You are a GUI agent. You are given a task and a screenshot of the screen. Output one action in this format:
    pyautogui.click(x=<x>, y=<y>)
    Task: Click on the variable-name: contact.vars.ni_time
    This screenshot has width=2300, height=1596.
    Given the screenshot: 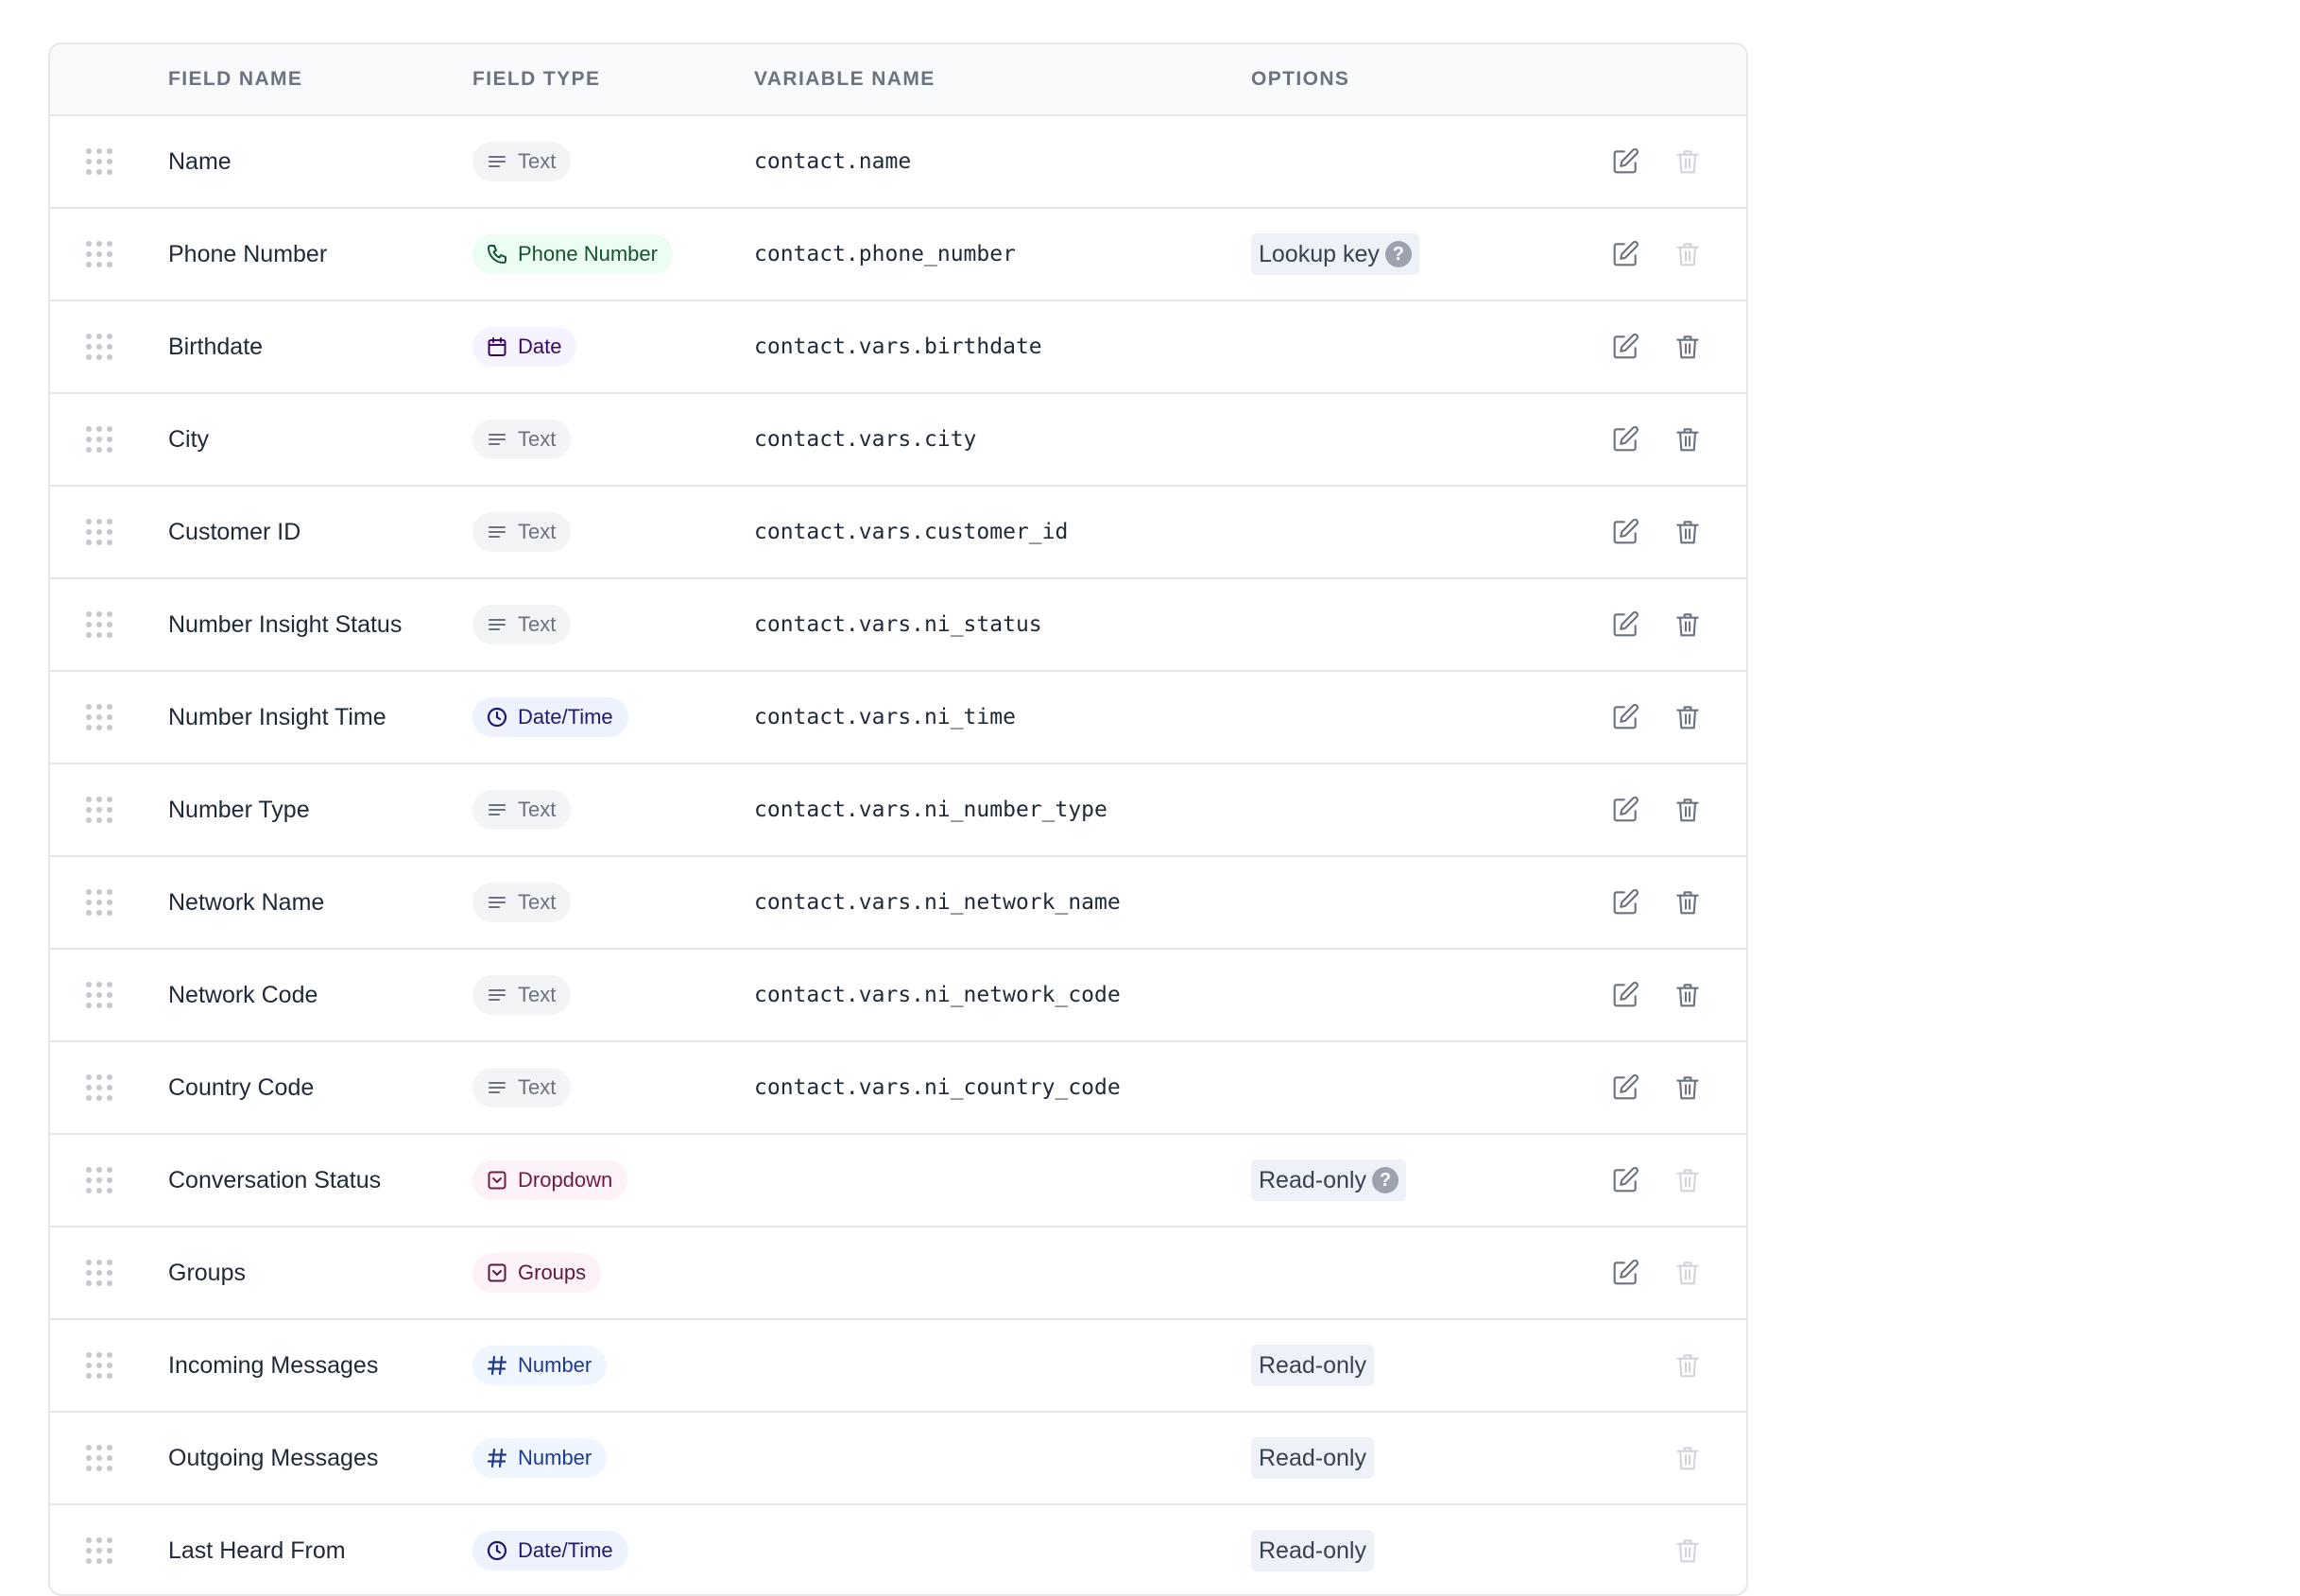 What is the action you would take?
    pyautogui.click(x=885, y=717)
    